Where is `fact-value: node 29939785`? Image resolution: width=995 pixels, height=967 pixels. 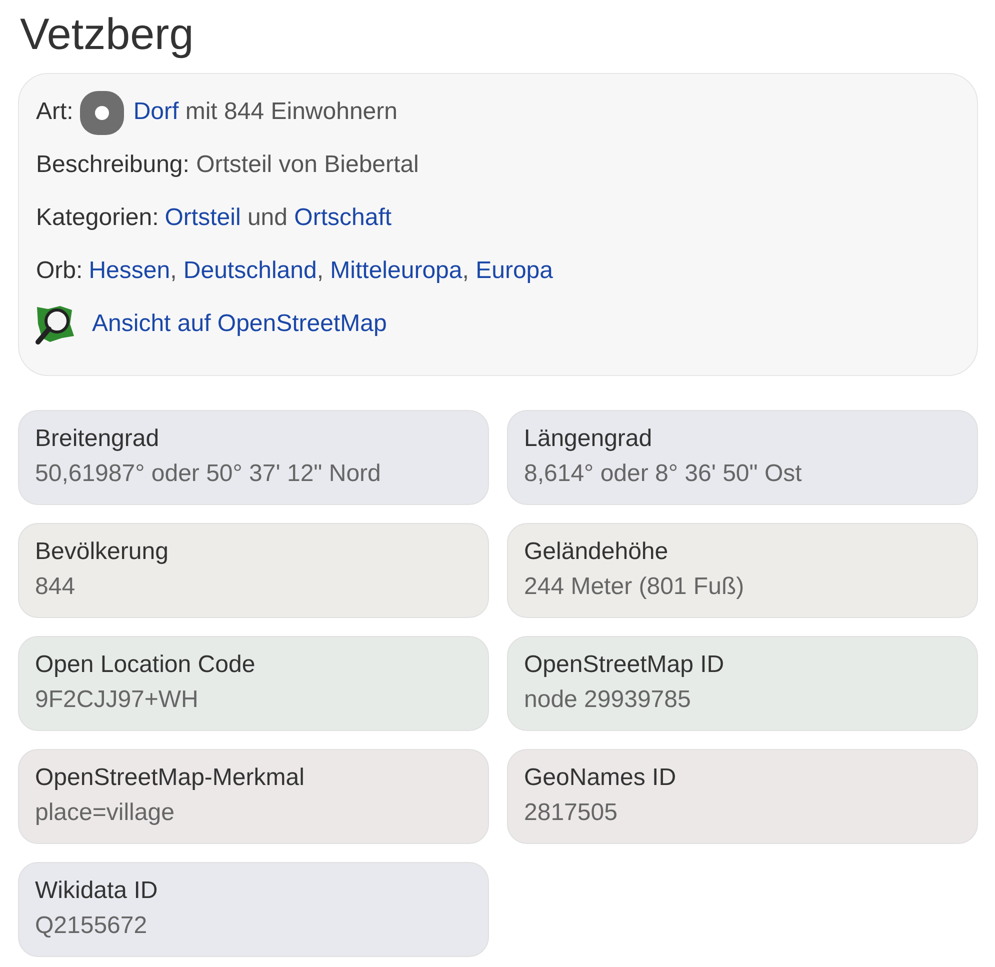
fact-value: node 29939785 is located at coordinates (608, 700).